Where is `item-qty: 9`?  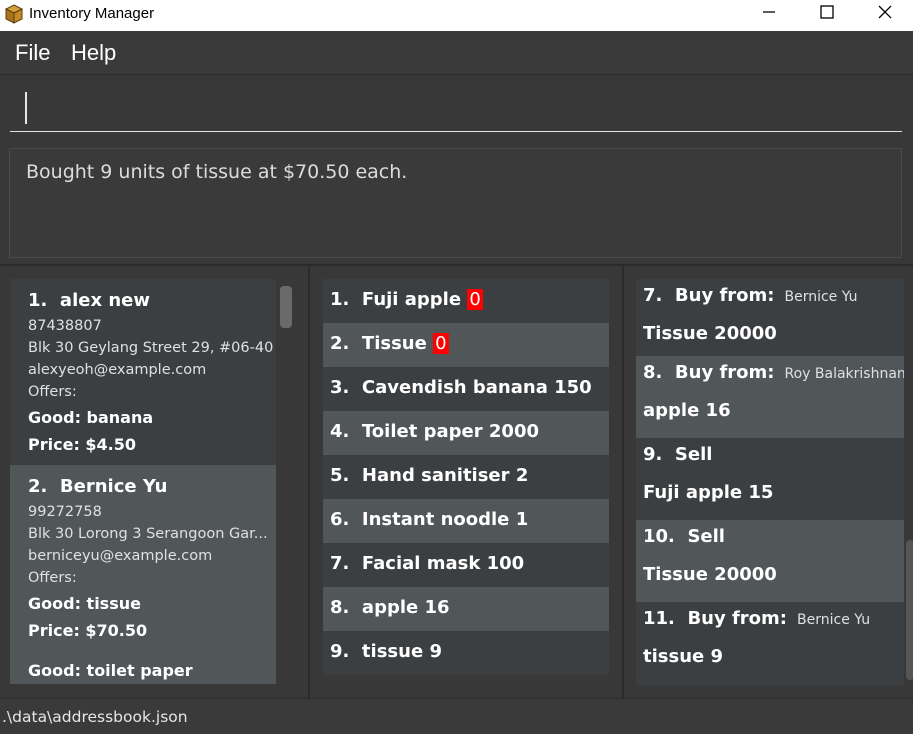 item-qty: 9 is located at coordinates (435, 651).